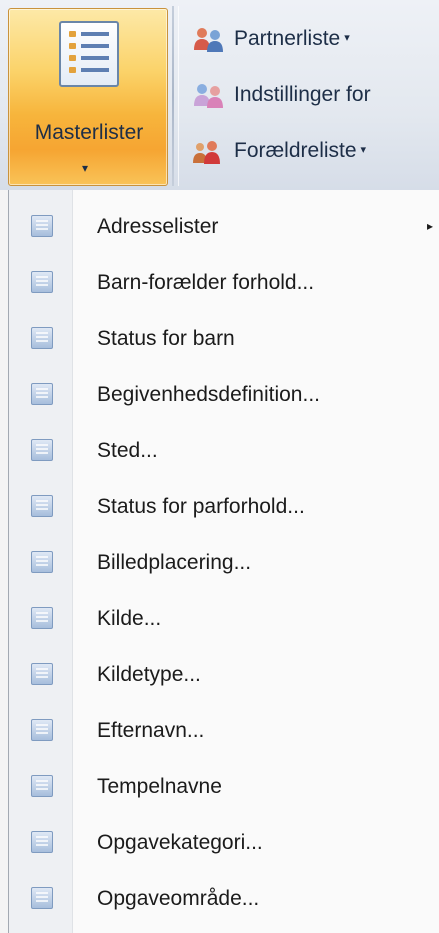 This screenshot has height=933, width=439. Describe the element at coordinates (287, 38) in the screenshot. I see `partnerliste-label: Partnerliste` at that location.